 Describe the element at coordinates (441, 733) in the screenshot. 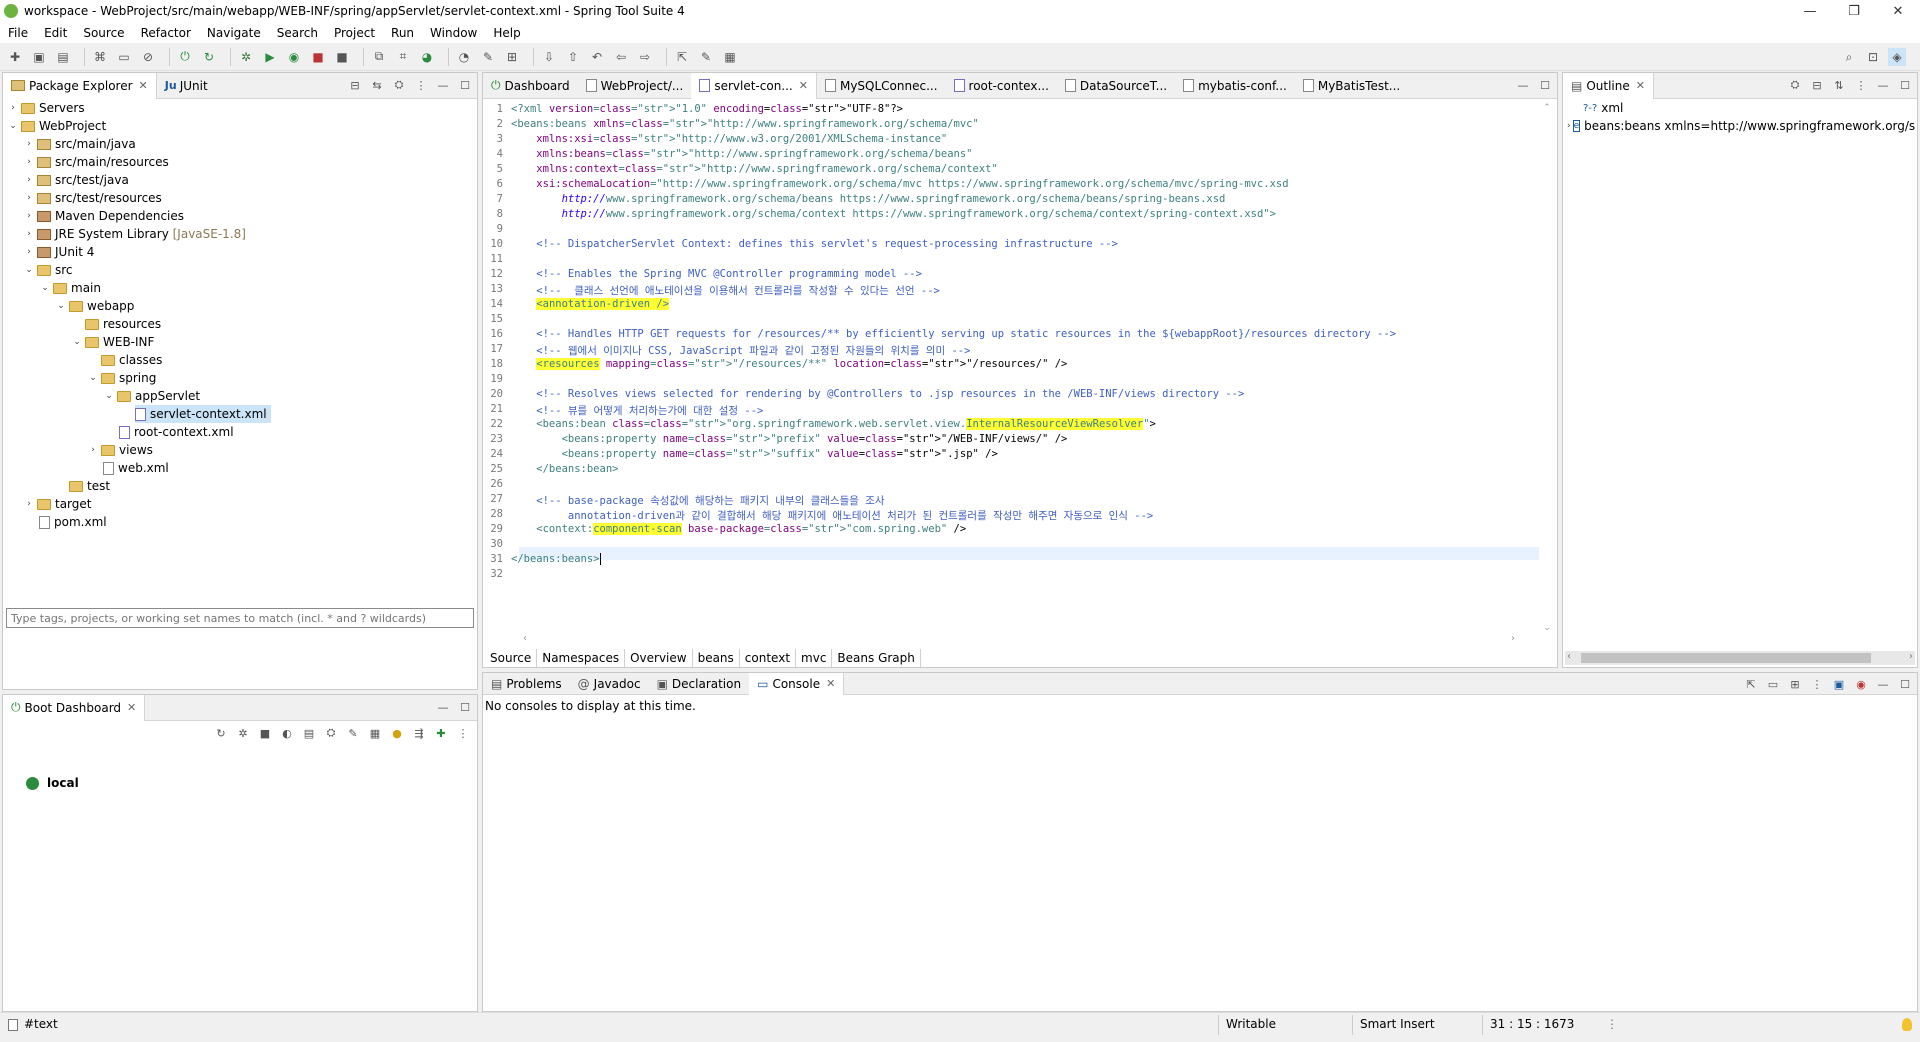

I see `add-icon: ✚` at that location.